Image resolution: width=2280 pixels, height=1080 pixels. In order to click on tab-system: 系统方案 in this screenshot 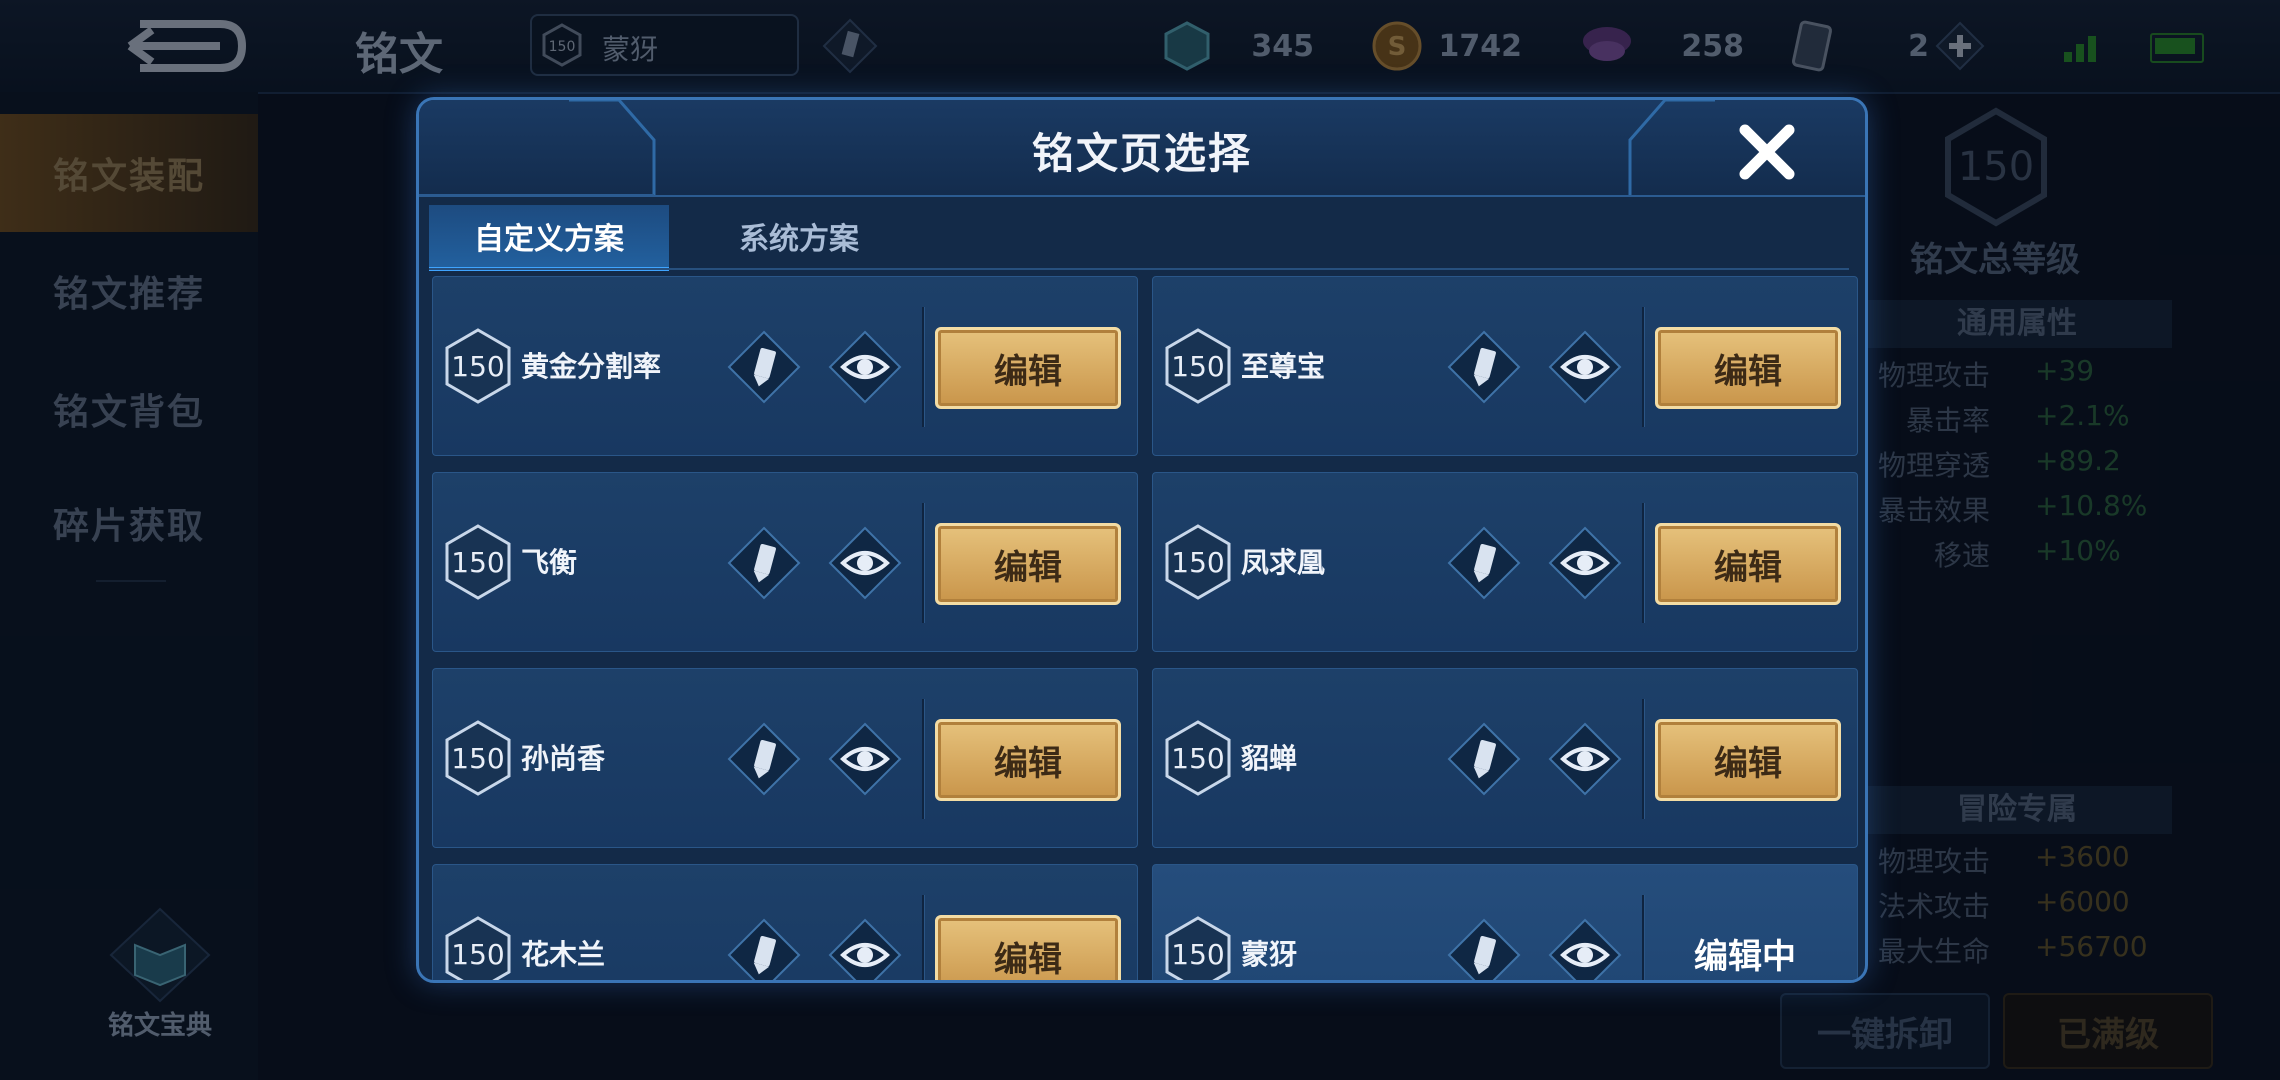, I will do `click(799, 236)`.